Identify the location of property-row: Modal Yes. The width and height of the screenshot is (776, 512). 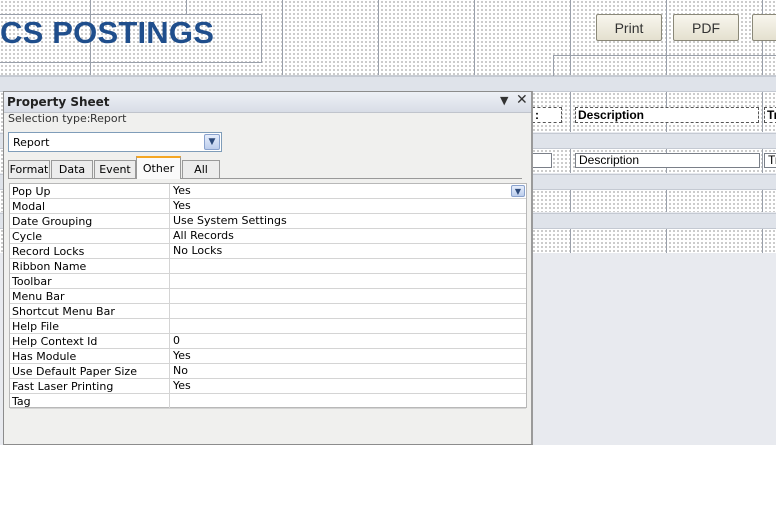
(268, 206).